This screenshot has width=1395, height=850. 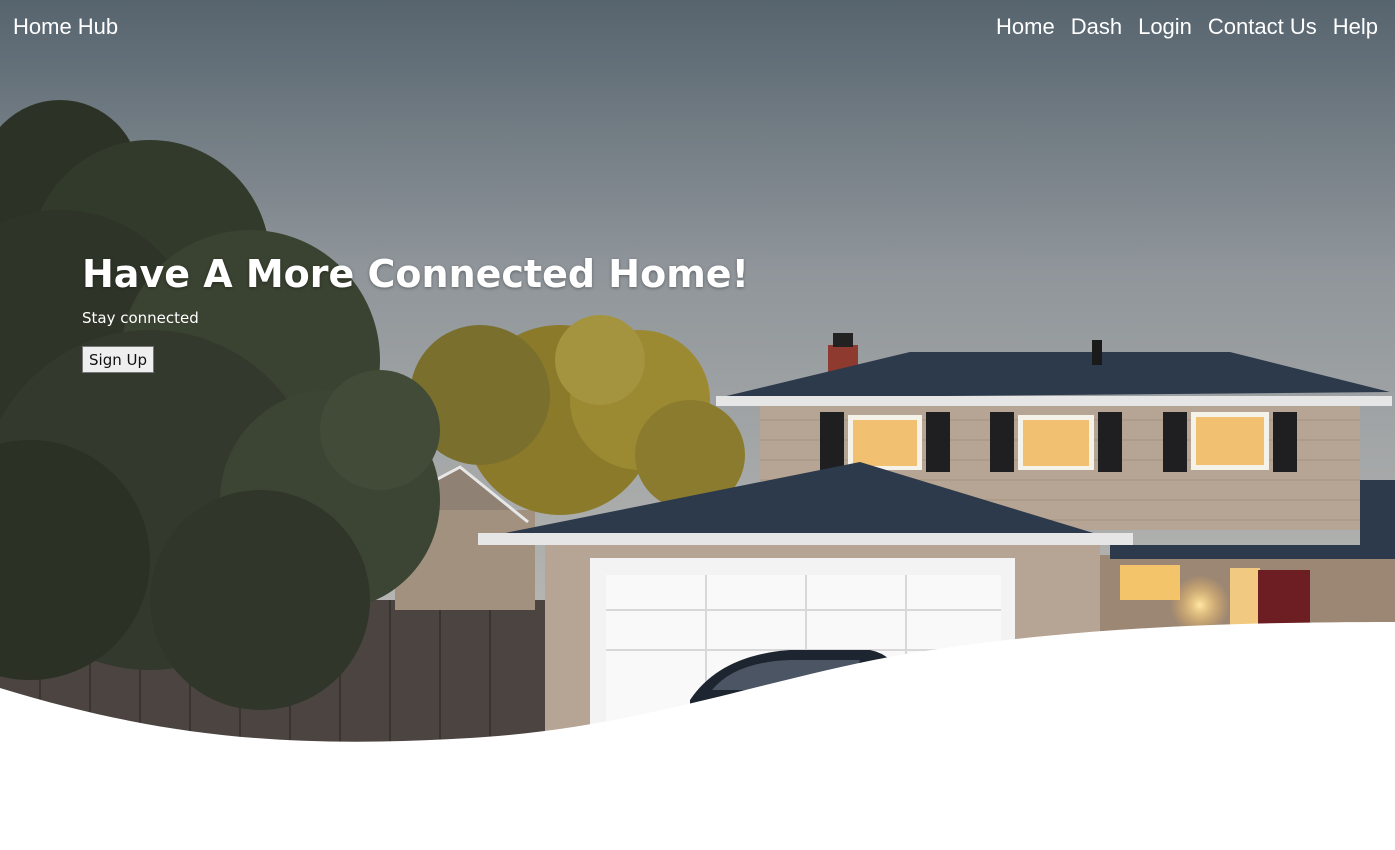 I want to click on nav-link-dash: Dash, so click(x=1096, y=27).